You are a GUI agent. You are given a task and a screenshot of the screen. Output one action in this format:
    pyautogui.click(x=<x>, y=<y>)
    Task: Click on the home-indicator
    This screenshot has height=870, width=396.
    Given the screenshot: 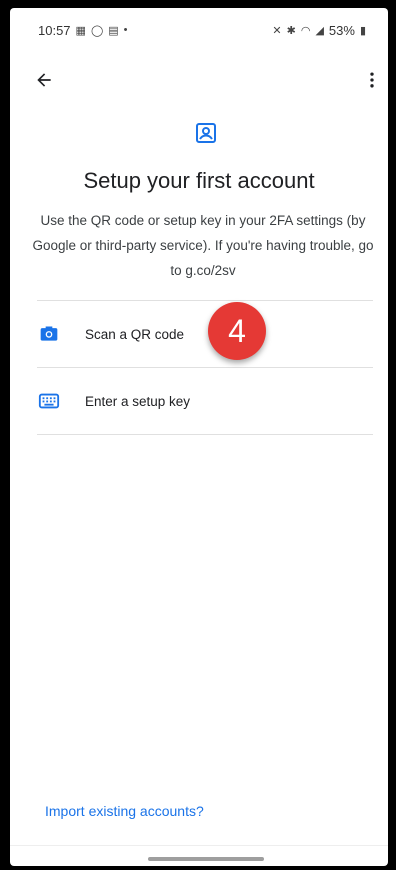 What is the action you would take?
    pyautogui.click(x=206, y=859)
    